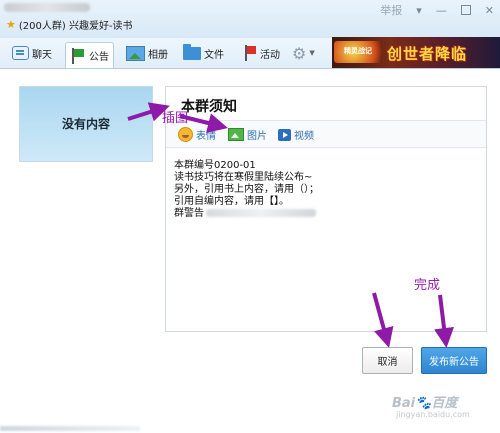 This screenshot has height=433, width=500. What do you see at coordinates (209, 106) in the screenshot?
I see `announcement-title: 本群须知` at bounding box center [209, 106].